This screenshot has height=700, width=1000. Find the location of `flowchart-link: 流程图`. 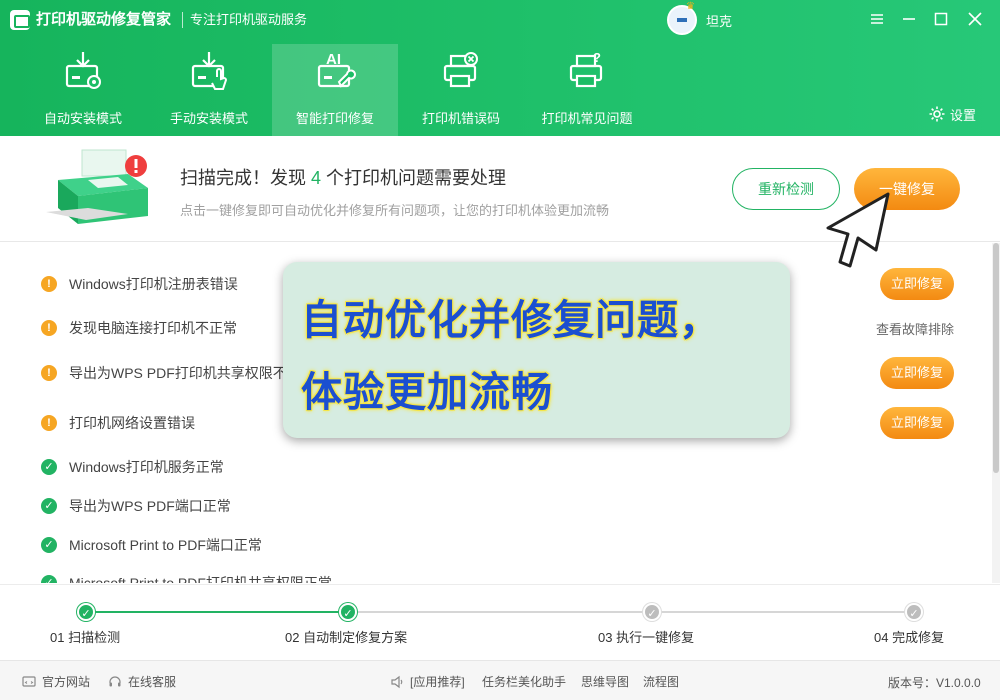

flowchart-link: 流程图 is located at coordinates (661, 681).